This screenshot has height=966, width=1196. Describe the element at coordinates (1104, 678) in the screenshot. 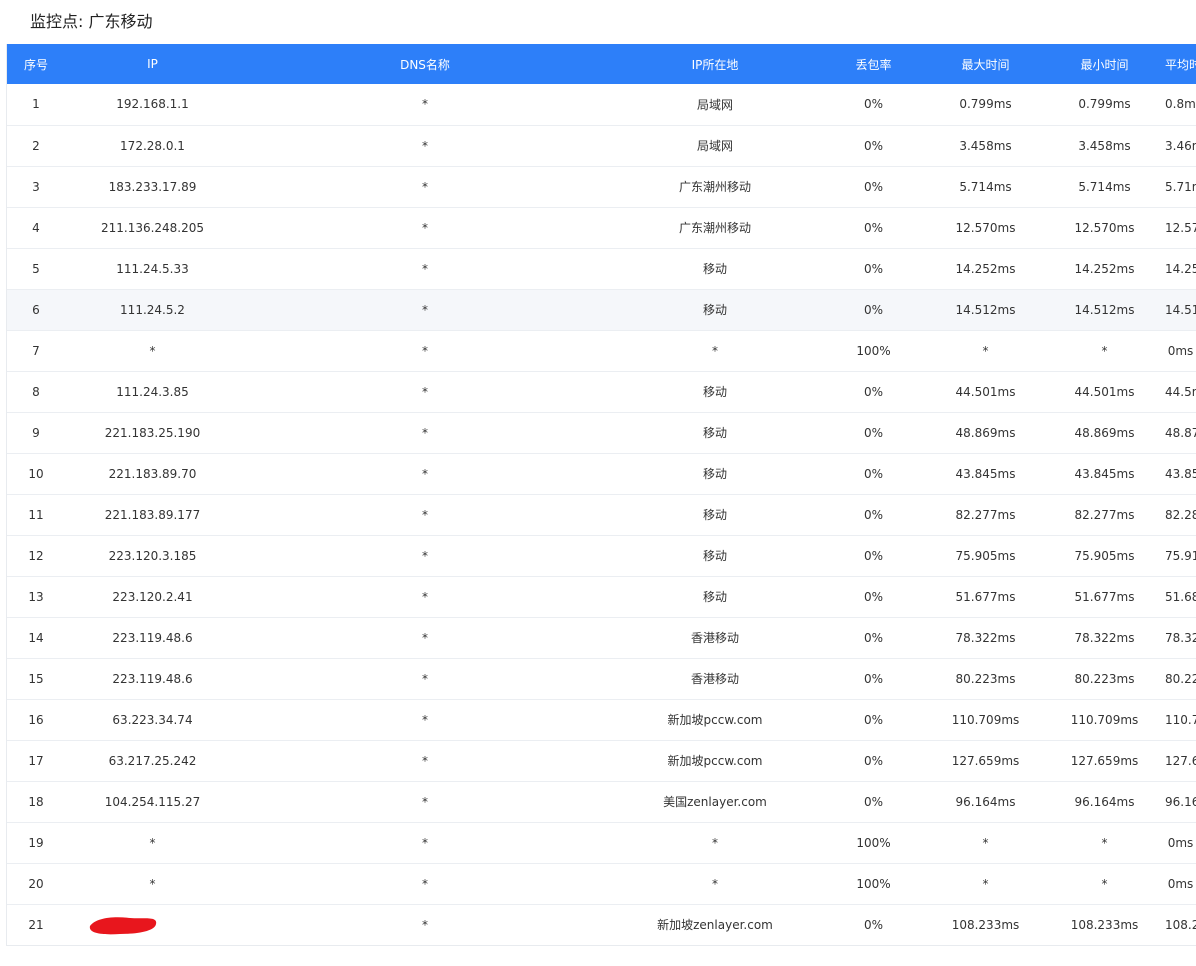

I see `cell-min-time: 80.223ms` at that location.